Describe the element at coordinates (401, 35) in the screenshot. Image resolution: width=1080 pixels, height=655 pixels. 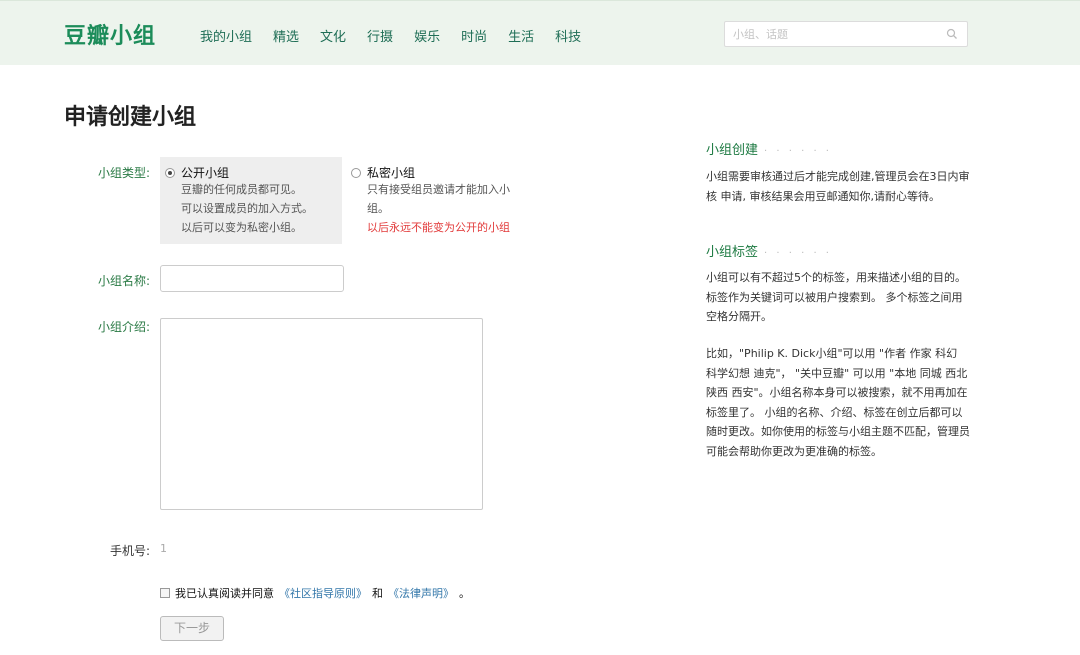
I see `main-nav: 我的小组 精选 文化 行摄 娱乐 时尚 生活 科技` at that location.